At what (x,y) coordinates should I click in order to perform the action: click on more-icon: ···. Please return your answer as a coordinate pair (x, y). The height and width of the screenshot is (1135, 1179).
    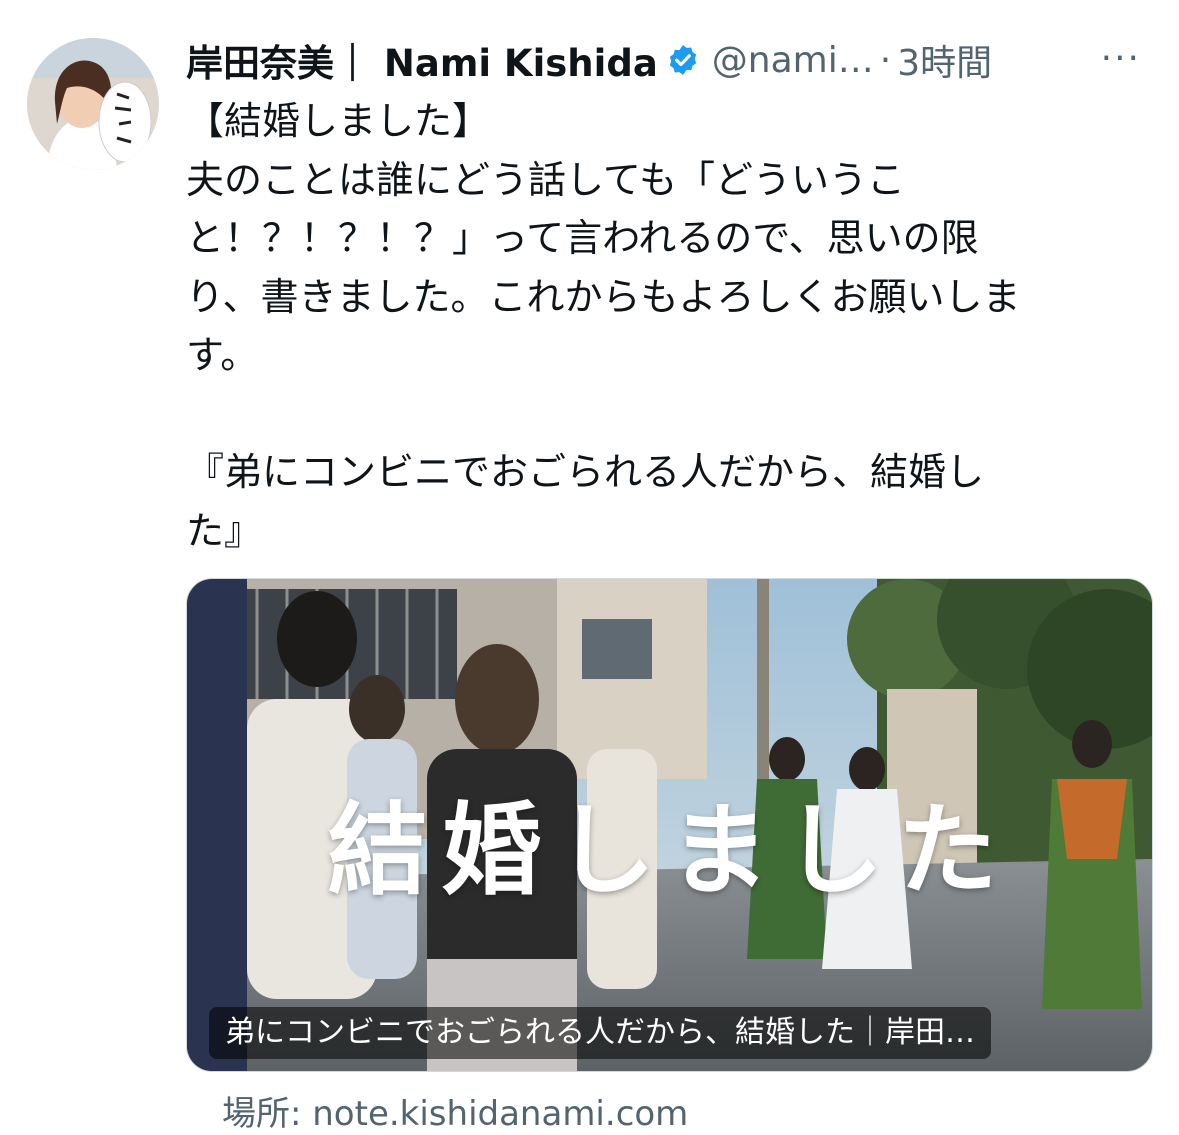
    Looking at the image, I should click on (1121, 59).